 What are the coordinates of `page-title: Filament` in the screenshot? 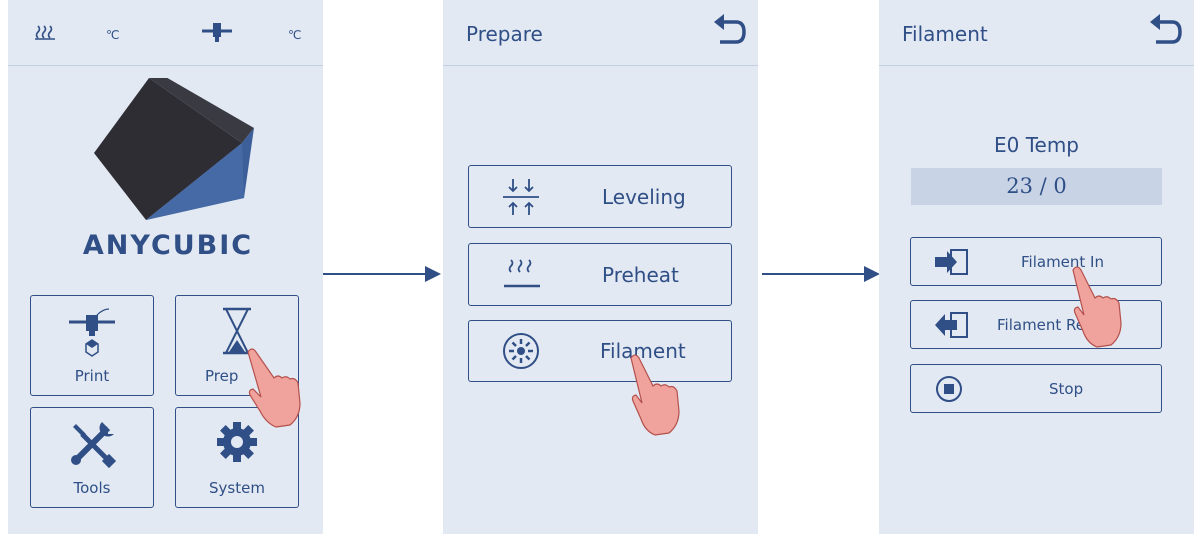 It's located at (945, 34).